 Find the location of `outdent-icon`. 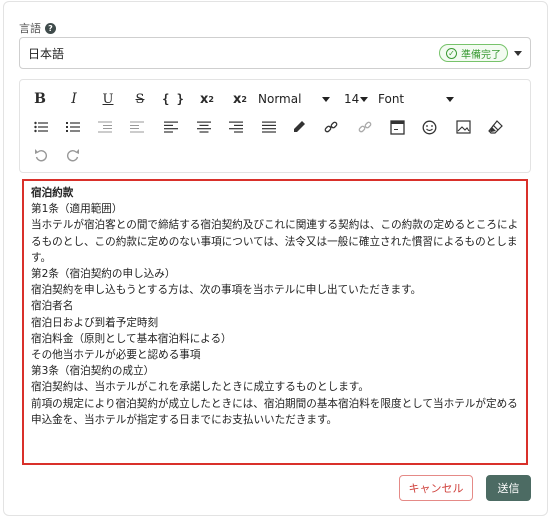

outdent-icon is located at coordinates (105, 127).